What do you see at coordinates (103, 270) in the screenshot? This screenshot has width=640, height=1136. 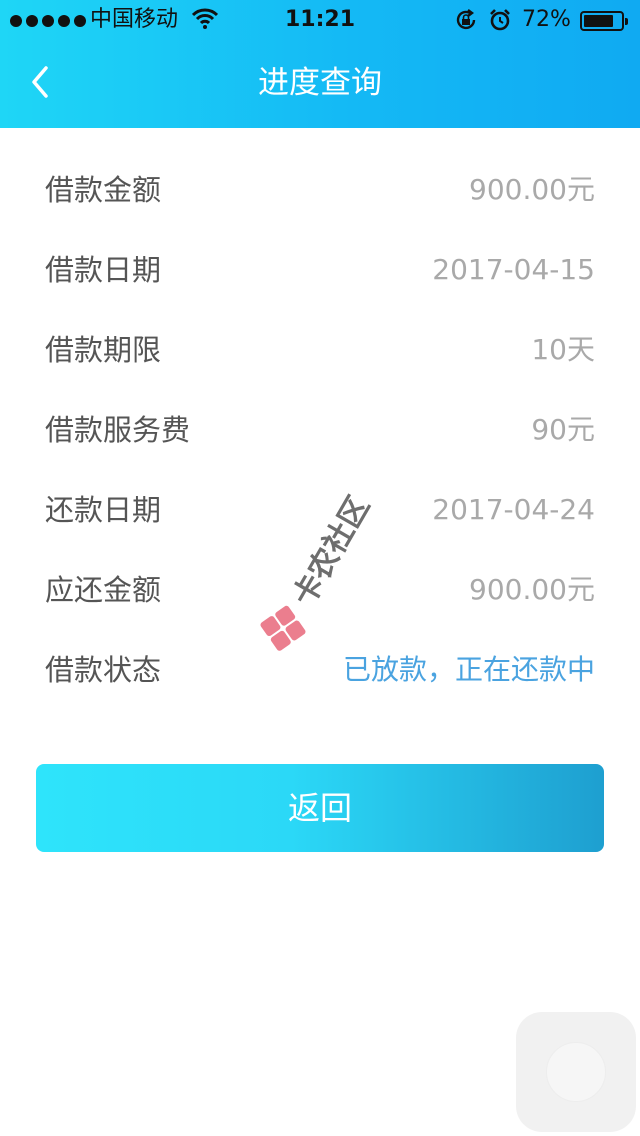 I see `detail-label: 借款日期` at bounding box center [103, 270].